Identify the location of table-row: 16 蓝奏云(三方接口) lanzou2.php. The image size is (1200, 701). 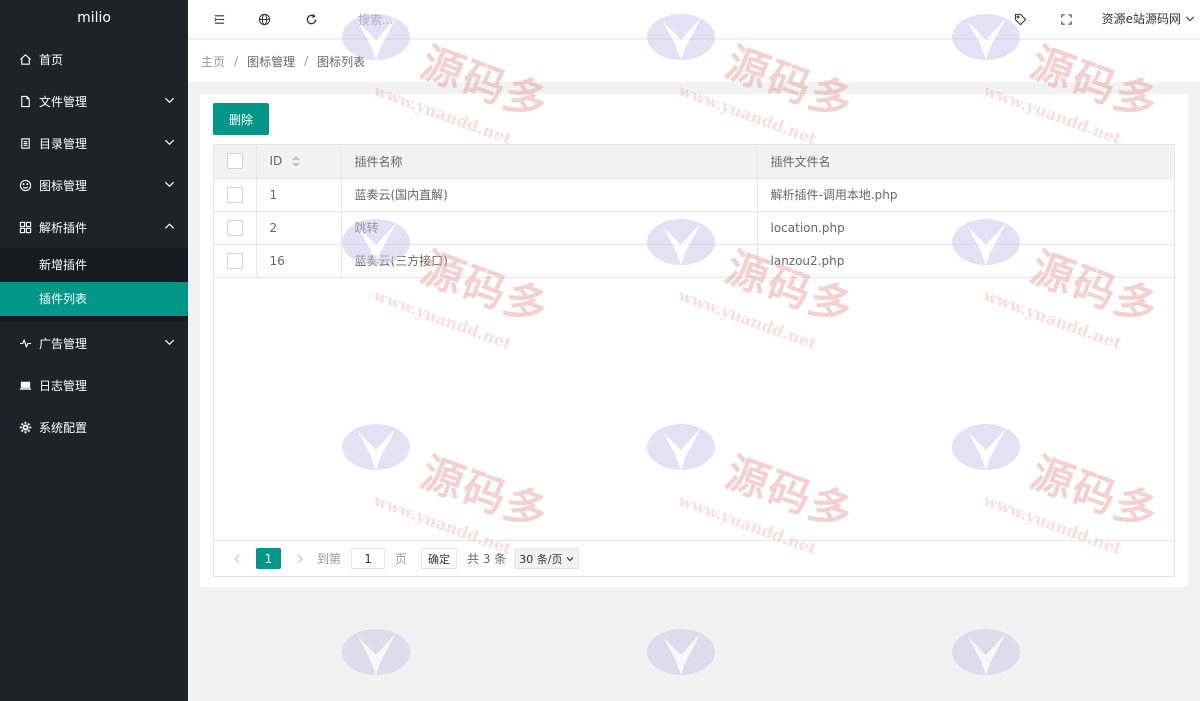
(694, 261).